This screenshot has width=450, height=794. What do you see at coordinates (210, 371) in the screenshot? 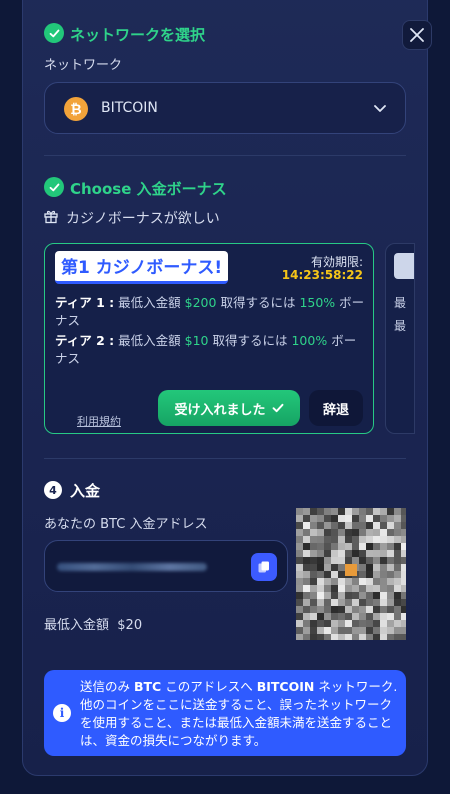
I see `scroll-fade` at bounding box center [210, 371].